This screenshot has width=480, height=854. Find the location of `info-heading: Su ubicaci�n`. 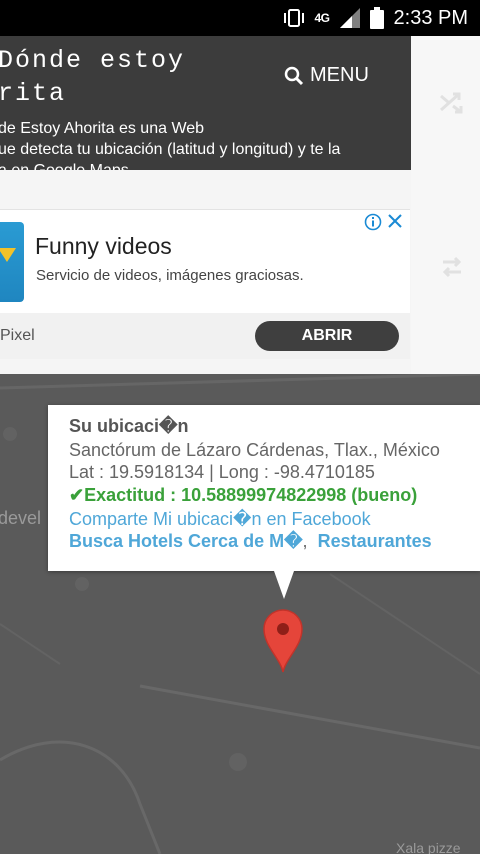

info-heading: Su ubicaci�n is located at coordinates (129, 426).